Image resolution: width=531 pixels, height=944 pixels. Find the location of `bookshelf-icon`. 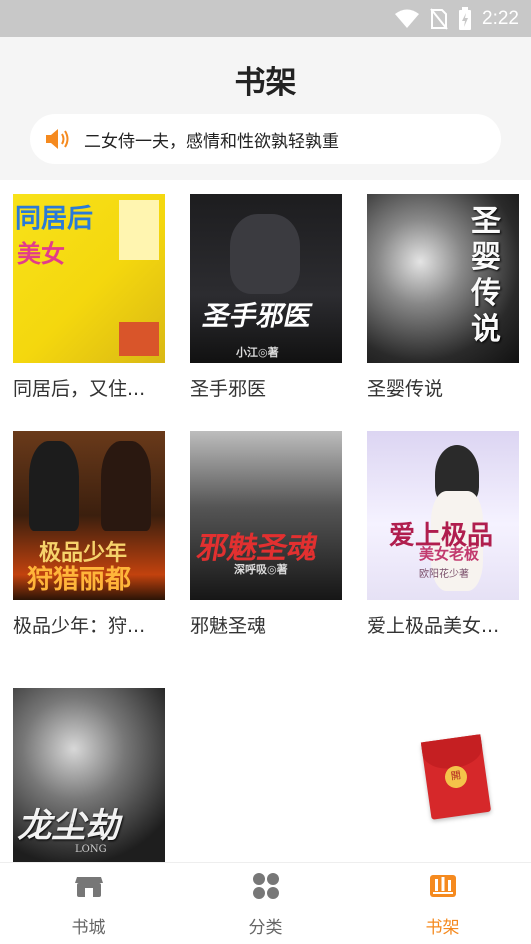

bookshelf-icon is located at coordinates (443, 886).